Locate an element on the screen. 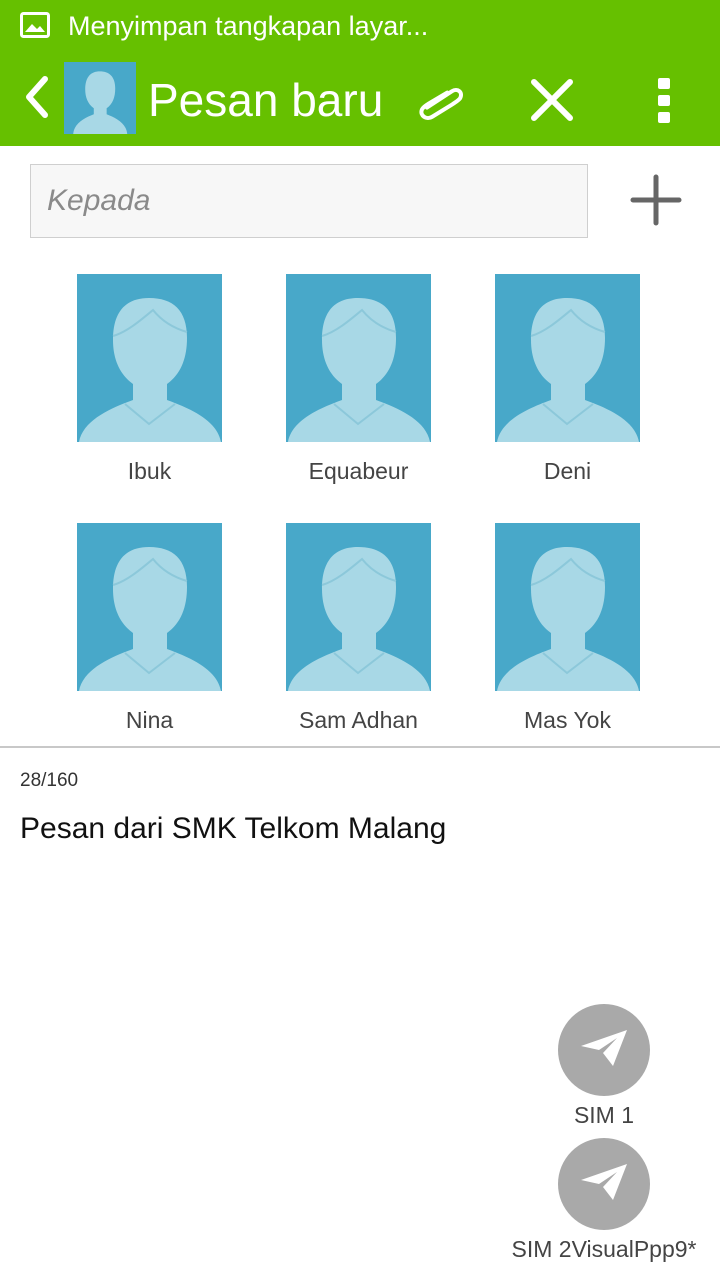  contact-item: Ibuk is located at coordinates (149, 379).